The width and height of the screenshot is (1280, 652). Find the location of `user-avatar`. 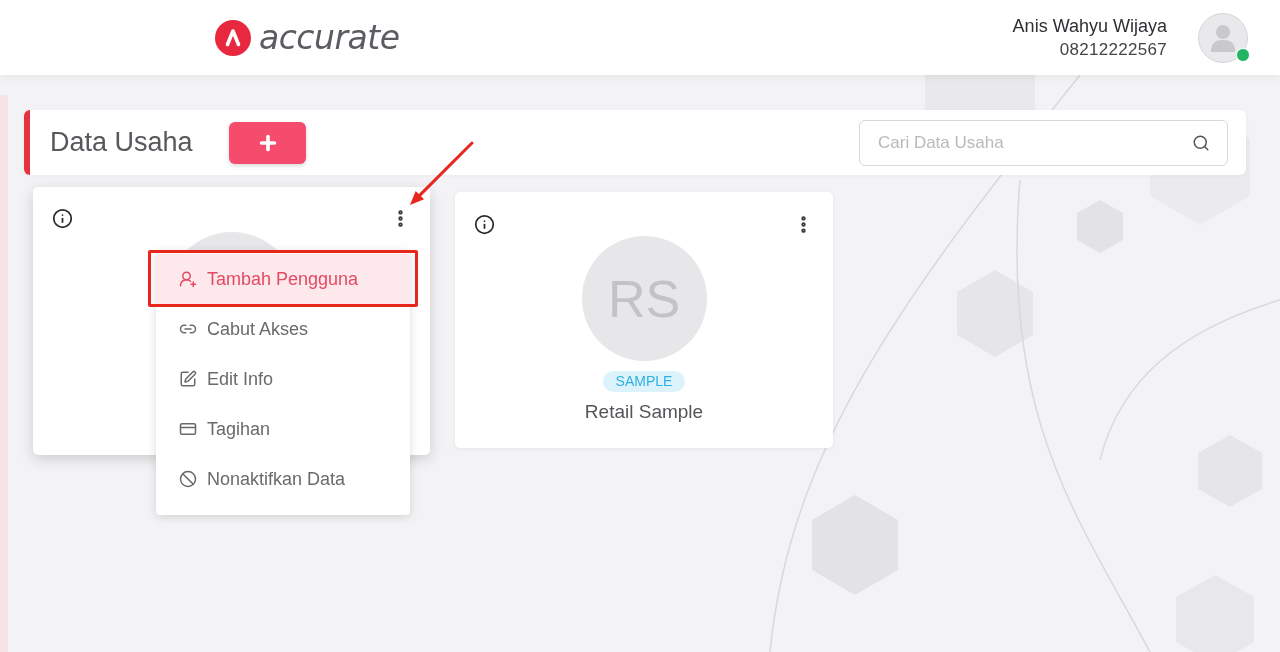

user-avatar is located at coordinates (1223, 37).